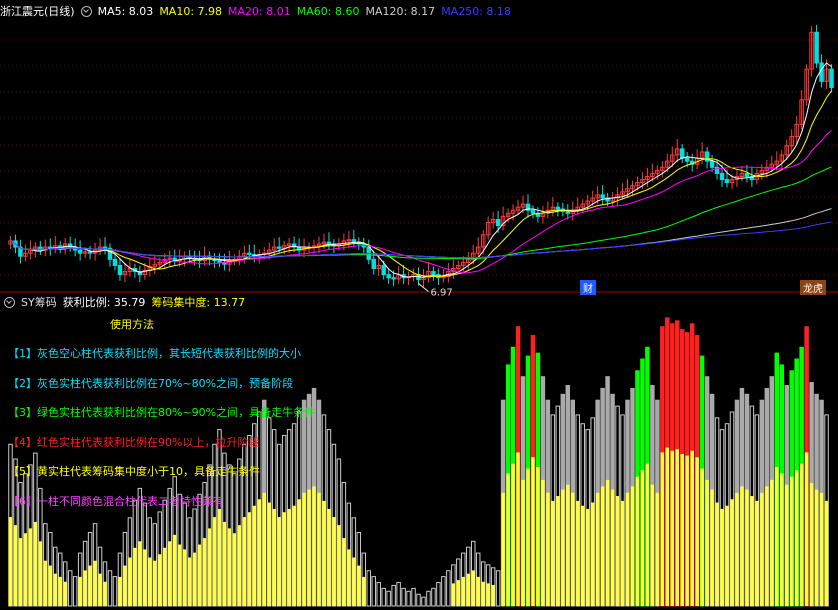 The width and height of the screenshot is (838, 610). Describe the element at coordinates (191, 11) in the screenshot. I see `ma-label-1: MA10: 7.98` at that location.